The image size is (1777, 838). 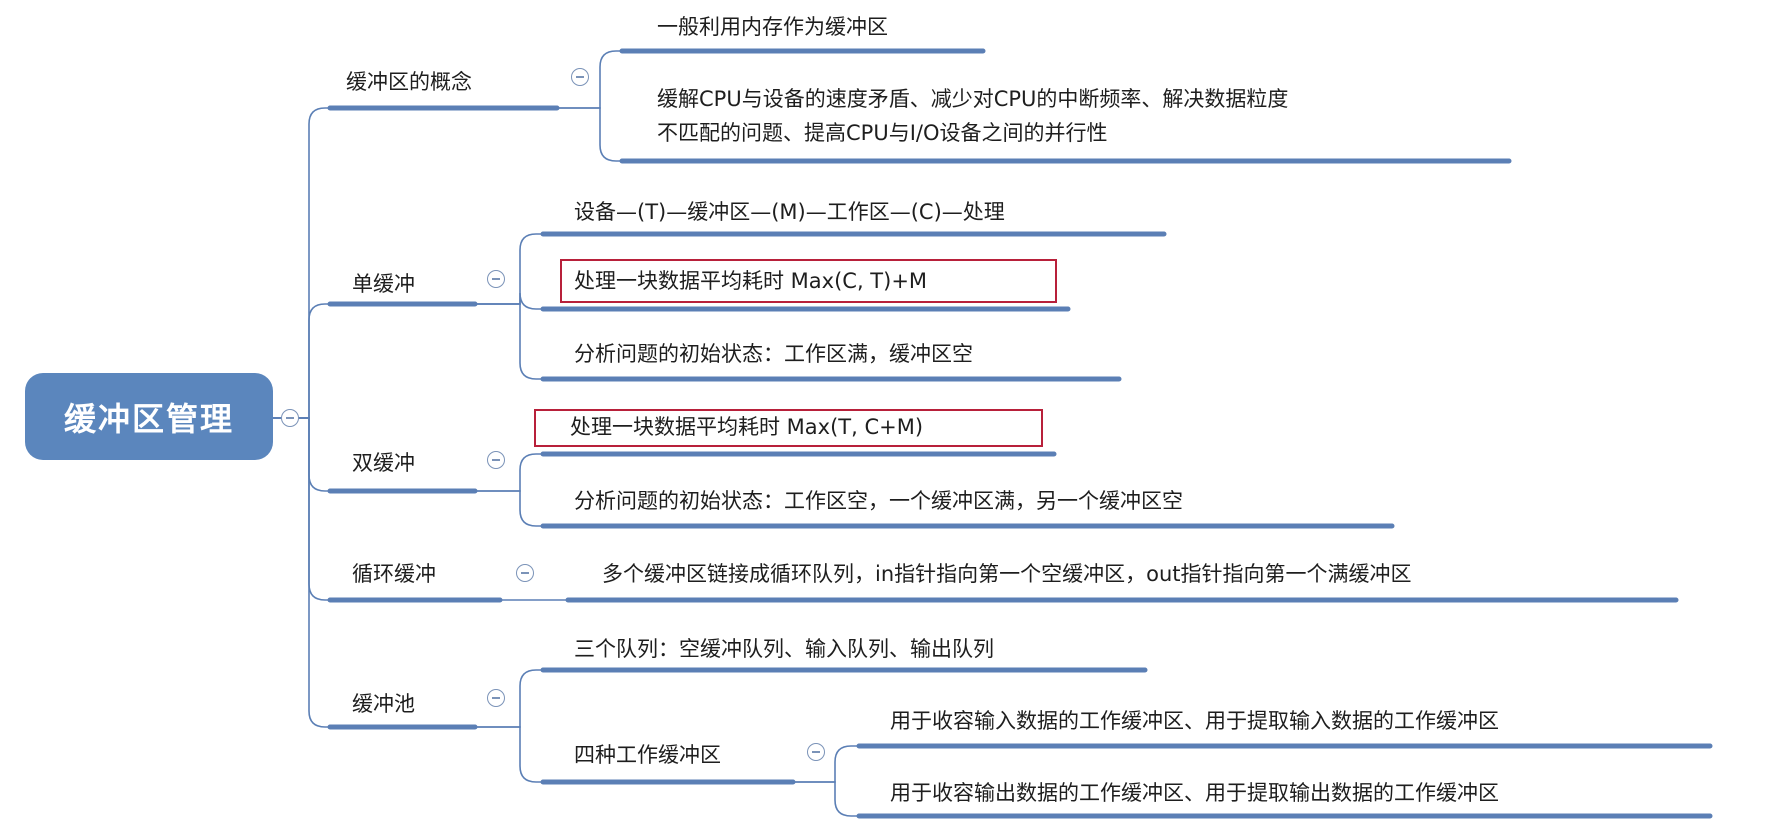 I want to click on node-memory-as-buffer: 一般利用内存作为缓冲区, so click(x=772, y=27).